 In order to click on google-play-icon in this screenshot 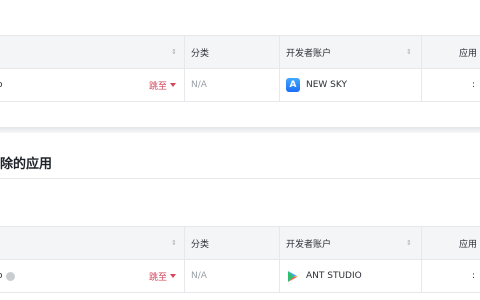, I will do `click(293, 276)`.